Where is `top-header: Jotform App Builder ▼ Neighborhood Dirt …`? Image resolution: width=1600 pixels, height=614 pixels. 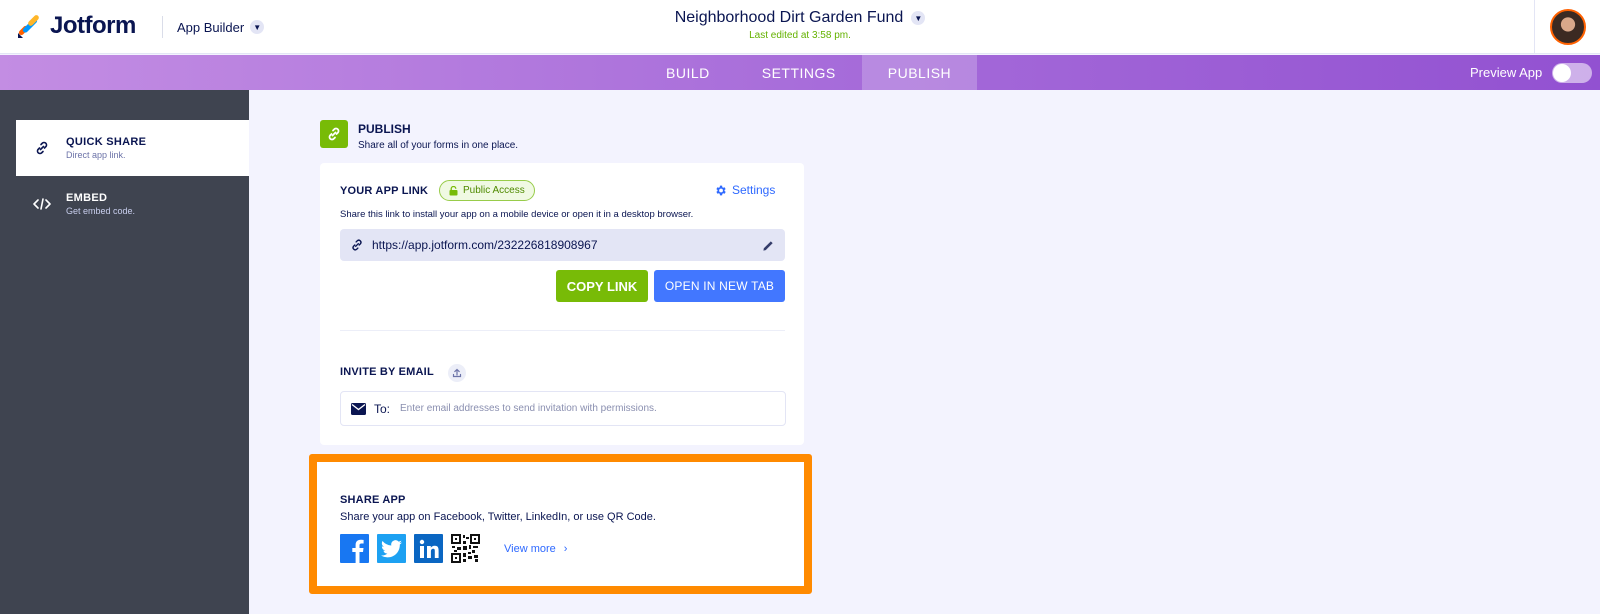
top-header: Jotform App Builder ▼ Neighborhood Dirt … is located at coordinates (800, 27).